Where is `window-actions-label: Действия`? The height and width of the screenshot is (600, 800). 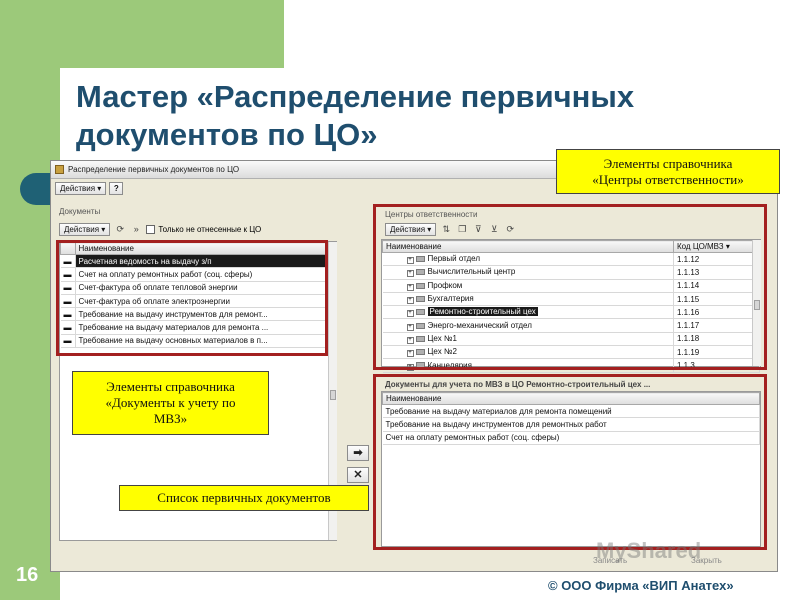
window-actions-label: Действия is located at coordinates (78, 188).